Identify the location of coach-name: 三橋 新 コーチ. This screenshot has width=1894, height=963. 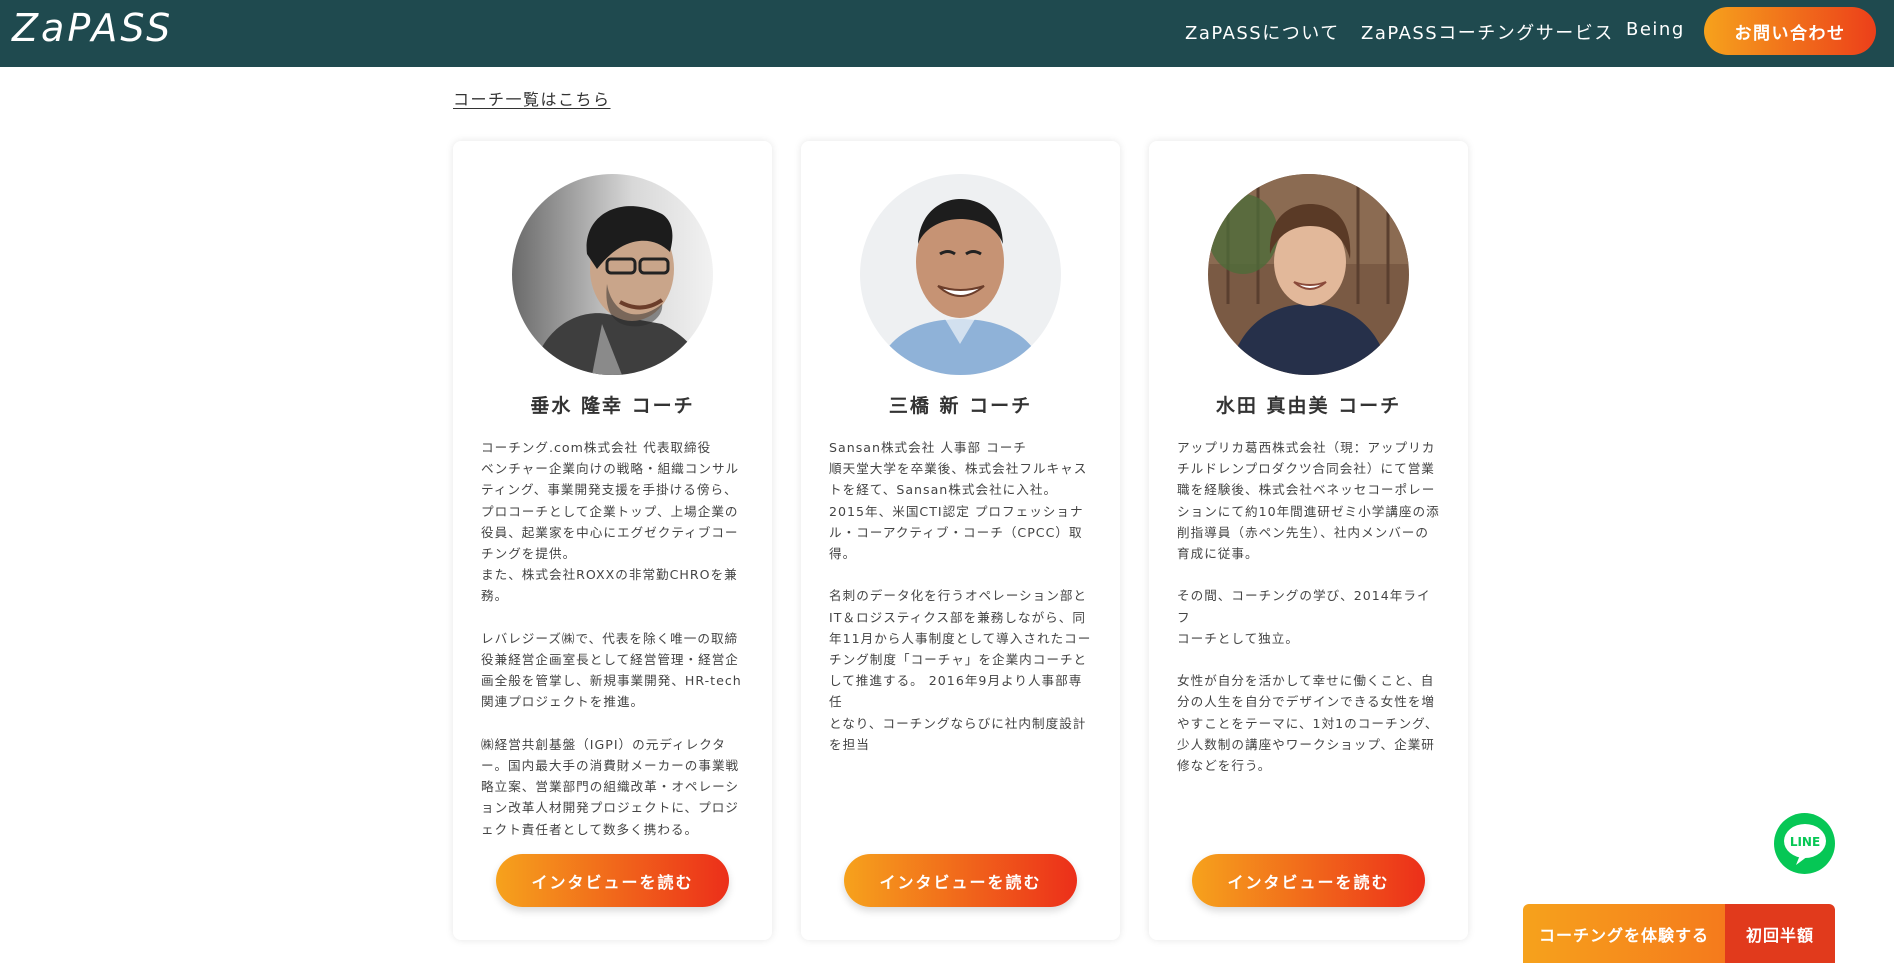
(960, 406).